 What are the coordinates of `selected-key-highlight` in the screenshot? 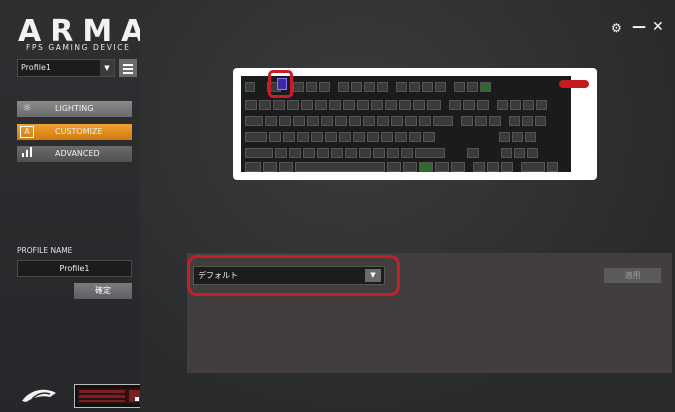 It's located at (280, 84).